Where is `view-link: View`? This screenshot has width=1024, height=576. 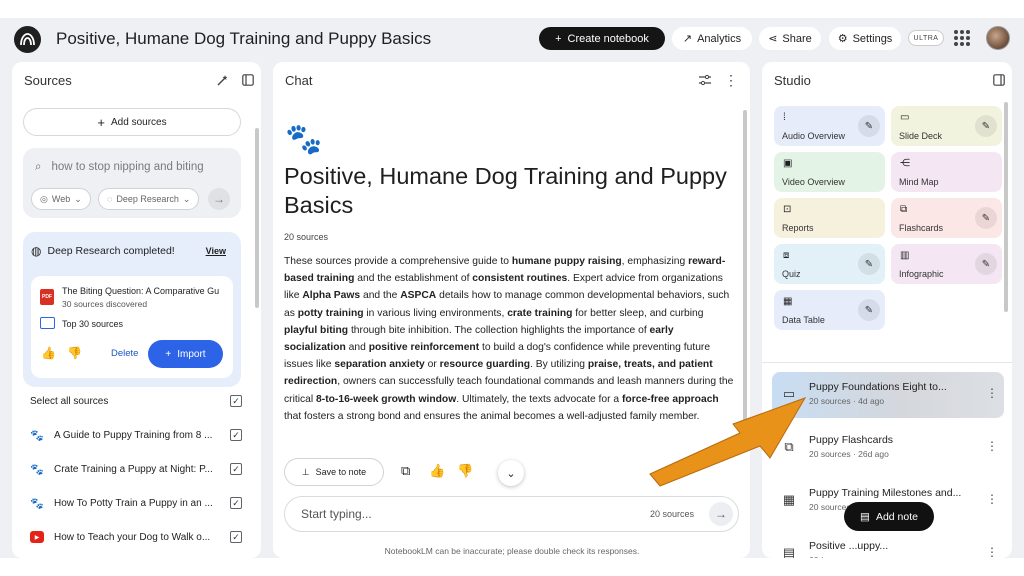 view-link: View is located at coordinates (216, 251).